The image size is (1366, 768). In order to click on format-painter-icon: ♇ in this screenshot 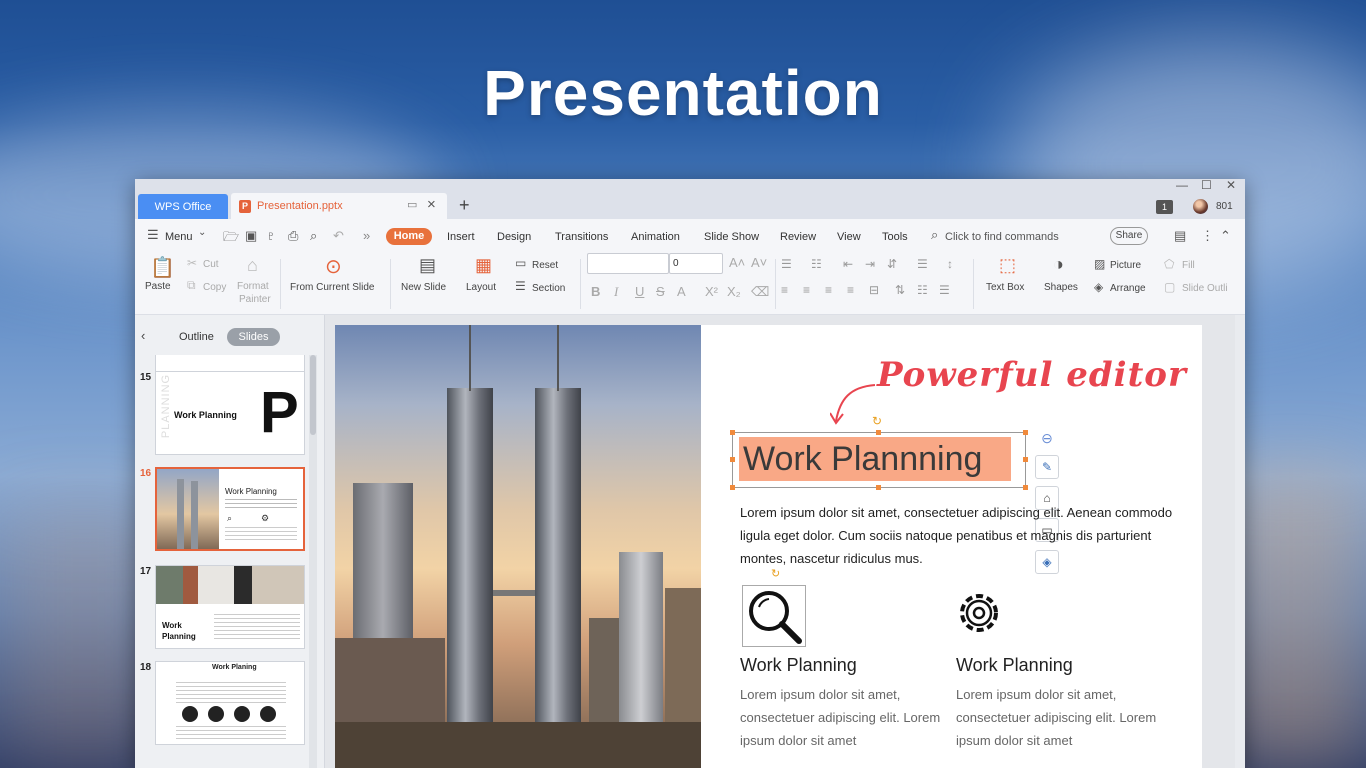, I will do `click(271, 235)`.